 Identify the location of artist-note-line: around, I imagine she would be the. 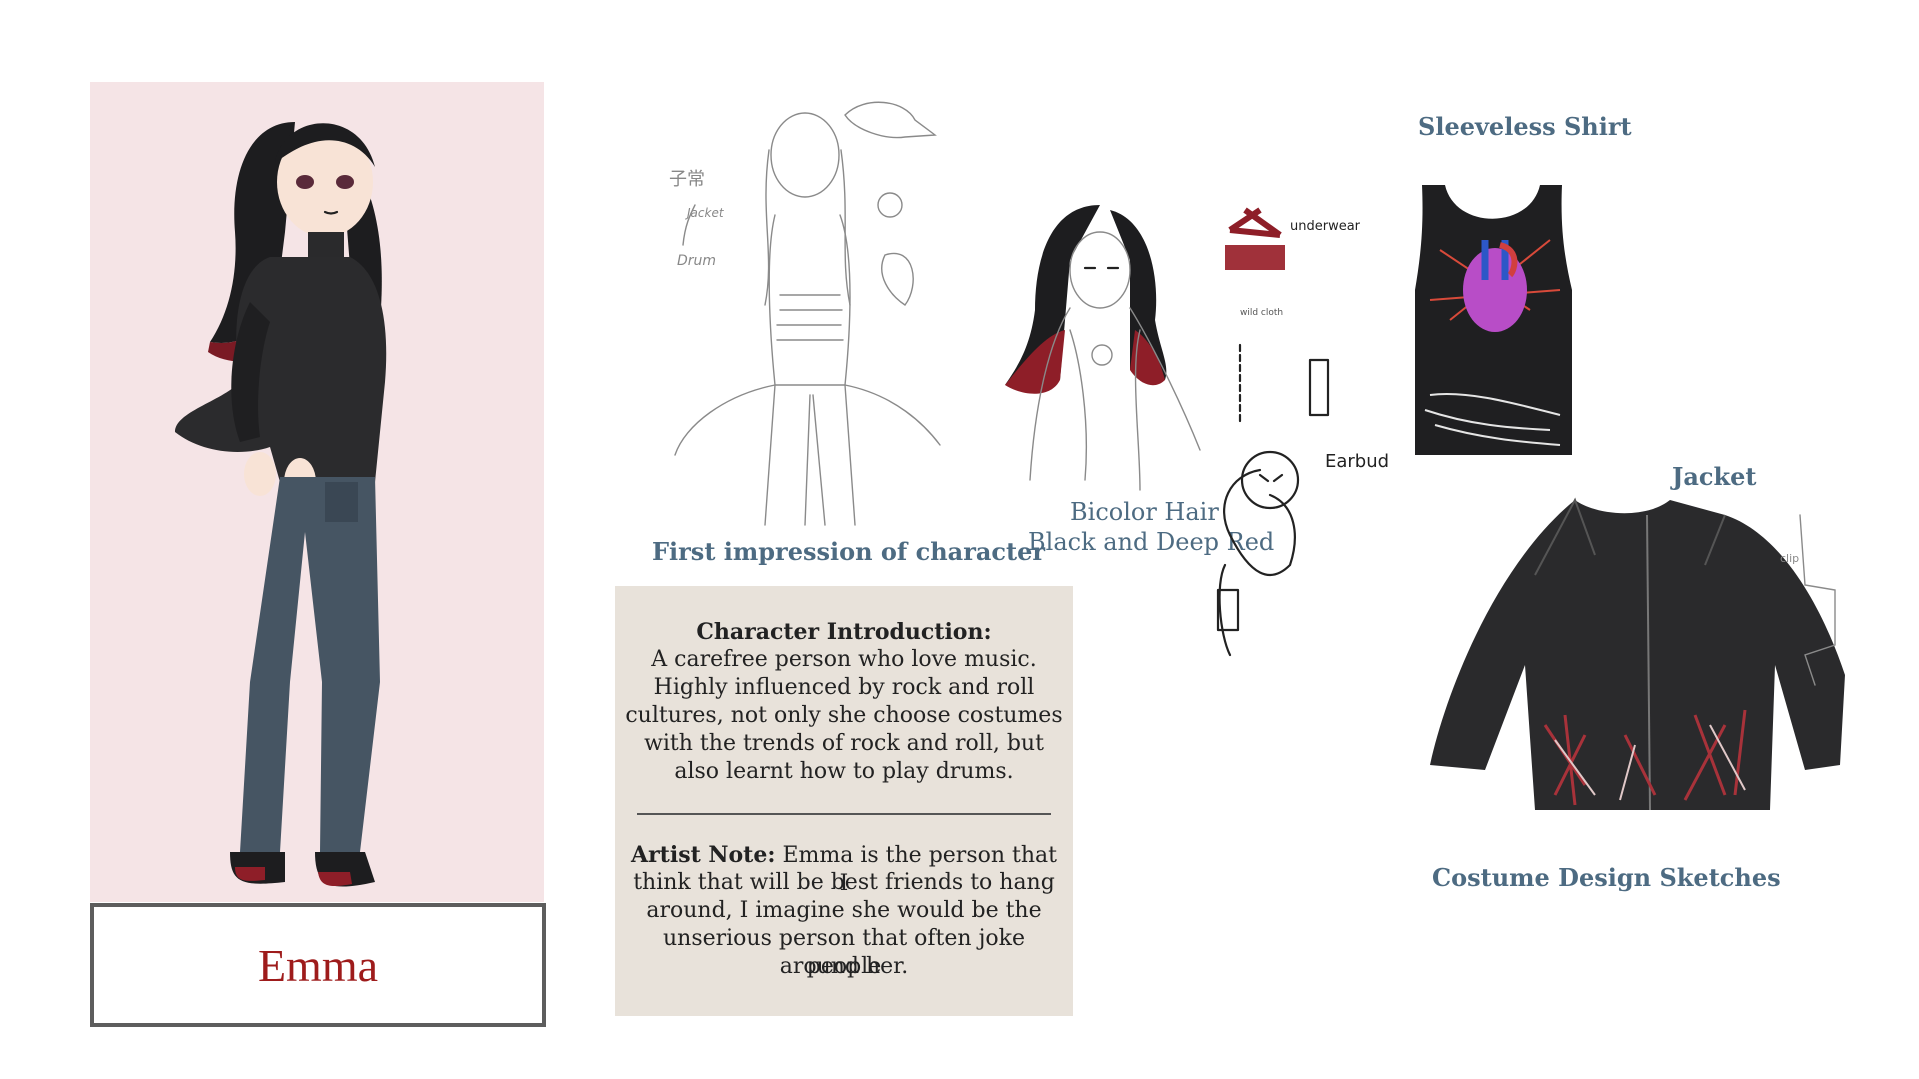
(844, 910).